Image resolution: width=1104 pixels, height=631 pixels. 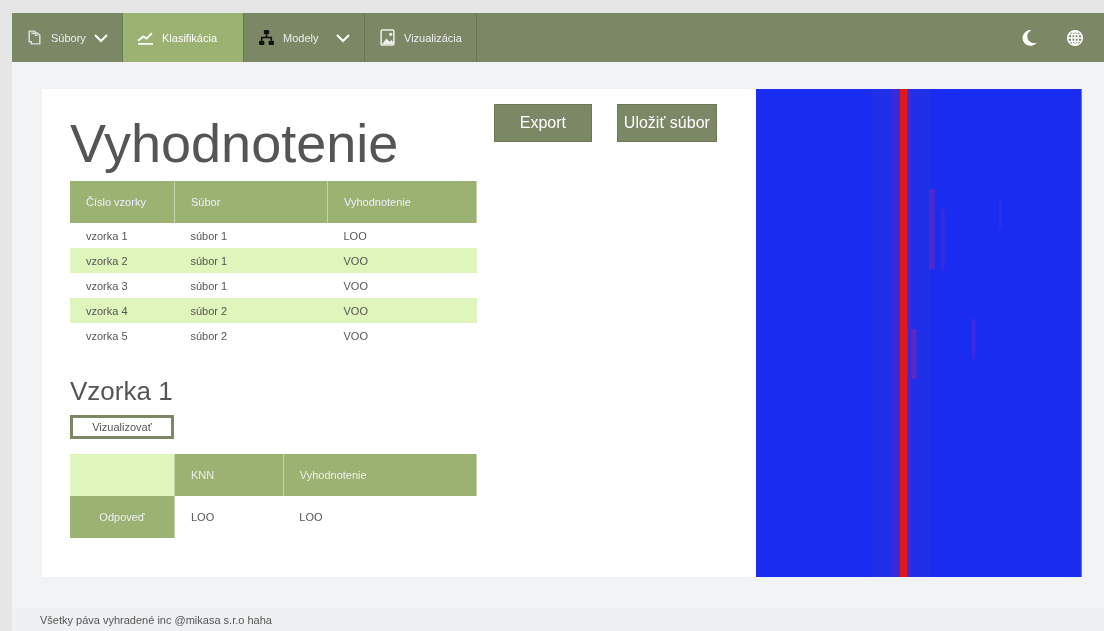 I want to click on row-header: Odpoveď, so click(x=122, y=517).